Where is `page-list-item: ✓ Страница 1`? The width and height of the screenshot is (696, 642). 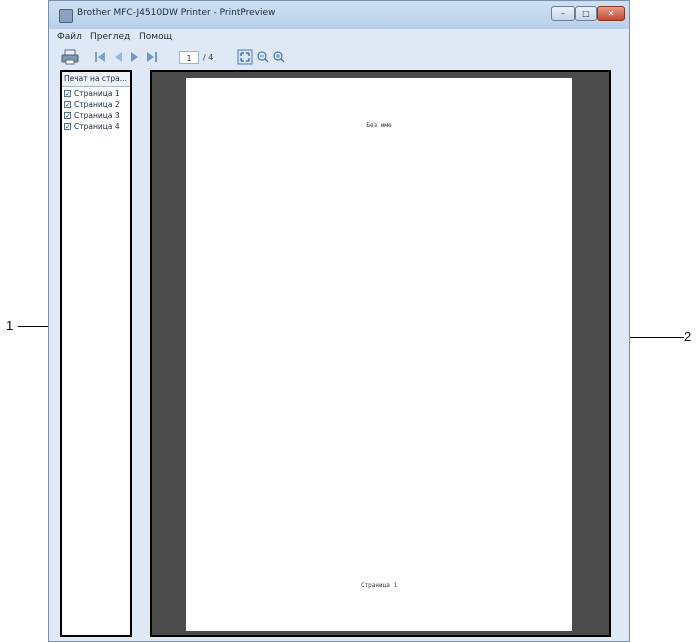
page-list-item: ✓ Страница 1 is located at coordinates (97, 93).